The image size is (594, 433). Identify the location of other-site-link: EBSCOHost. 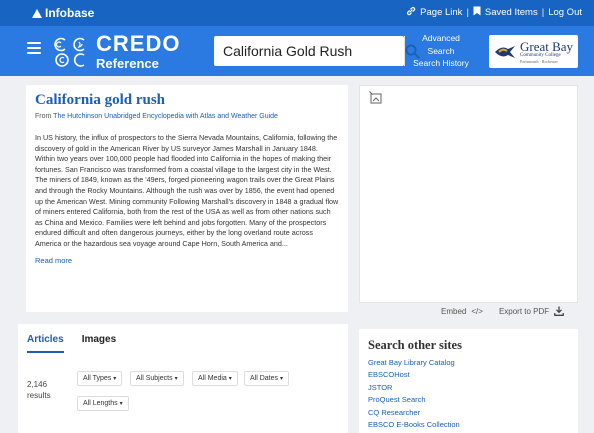
(468, 375).